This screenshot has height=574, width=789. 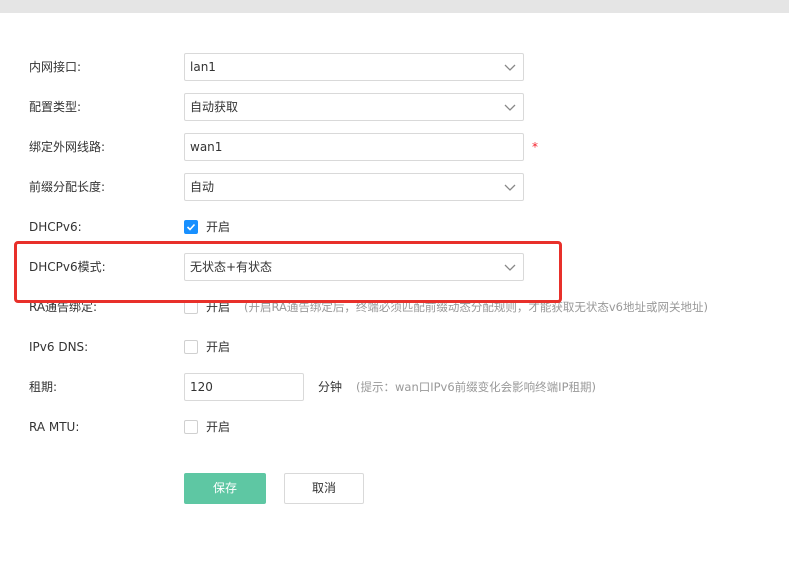 What do you see at coordinates (394, 227) in the screenshot?
I see `row-dhcpv6: DHCPv6: 开启` at bounding box center [394, 227].